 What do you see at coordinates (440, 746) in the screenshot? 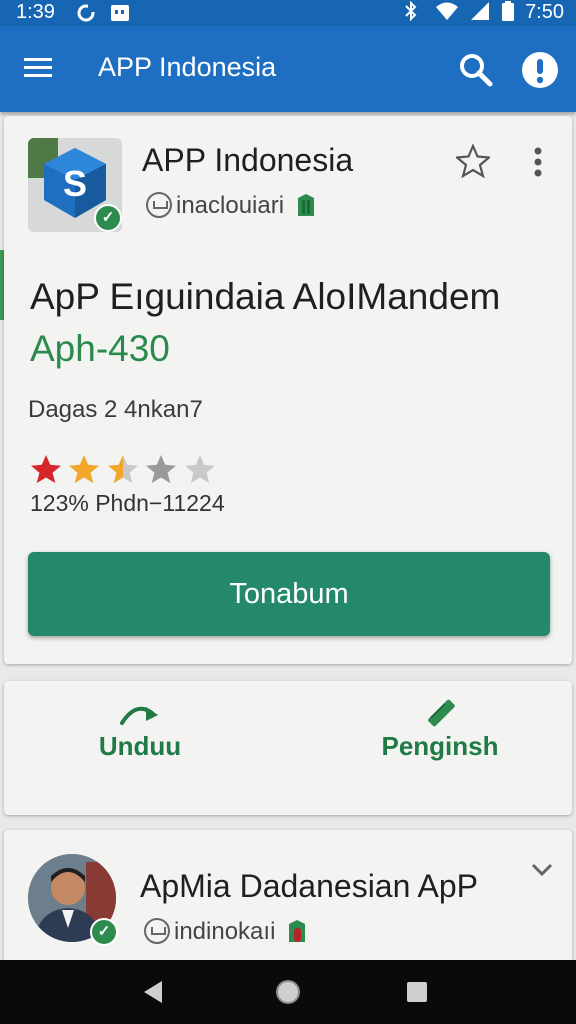
I see `edit-action-label: Penginsh` at bounding box center [440, 746].